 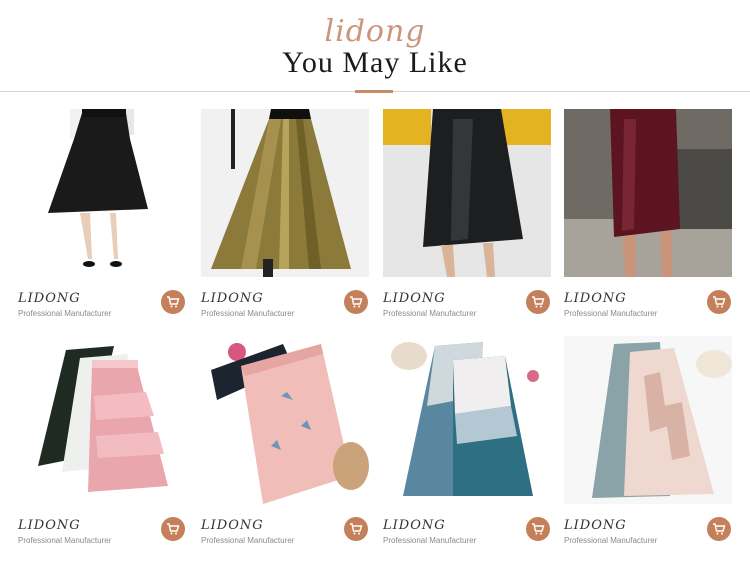 What do you see at coordinates (375, 31) in the screenshot?
I see `brand-script: lidong` at bounding box center [375, 31].